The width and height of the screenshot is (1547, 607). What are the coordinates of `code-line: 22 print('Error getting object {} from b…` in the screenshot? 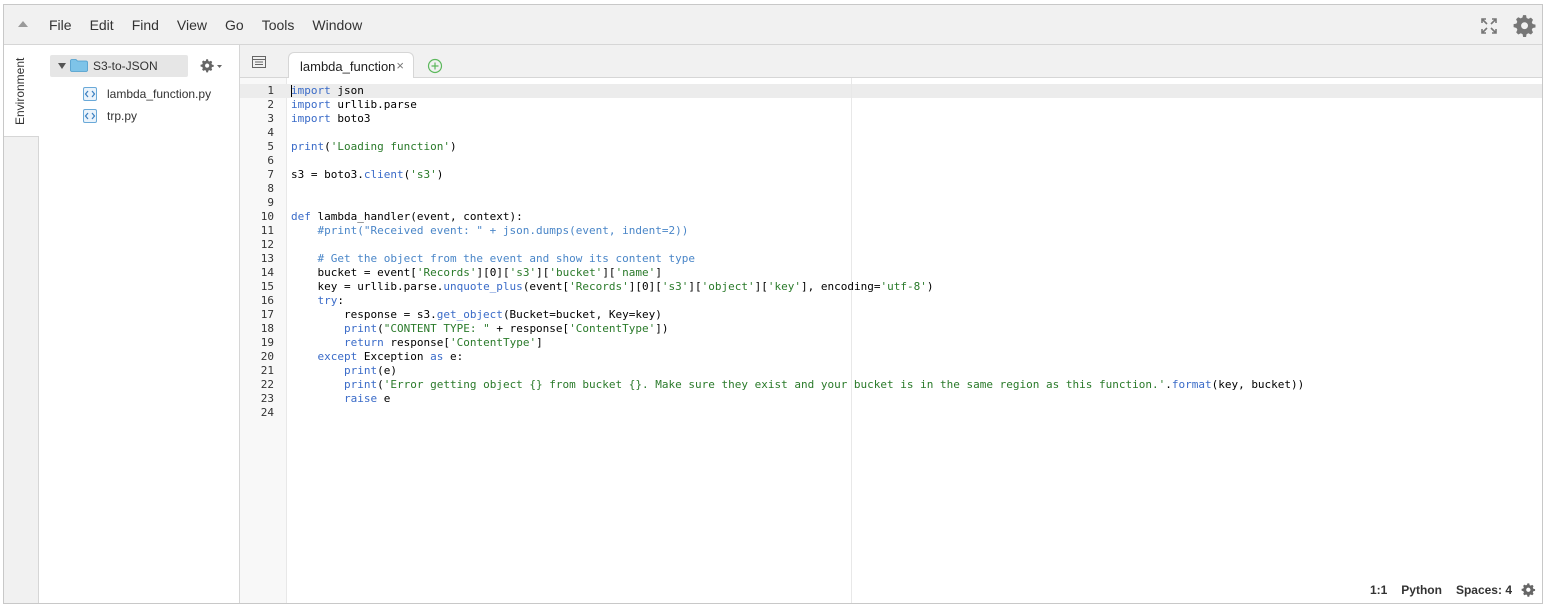 It's located at (891, 385).